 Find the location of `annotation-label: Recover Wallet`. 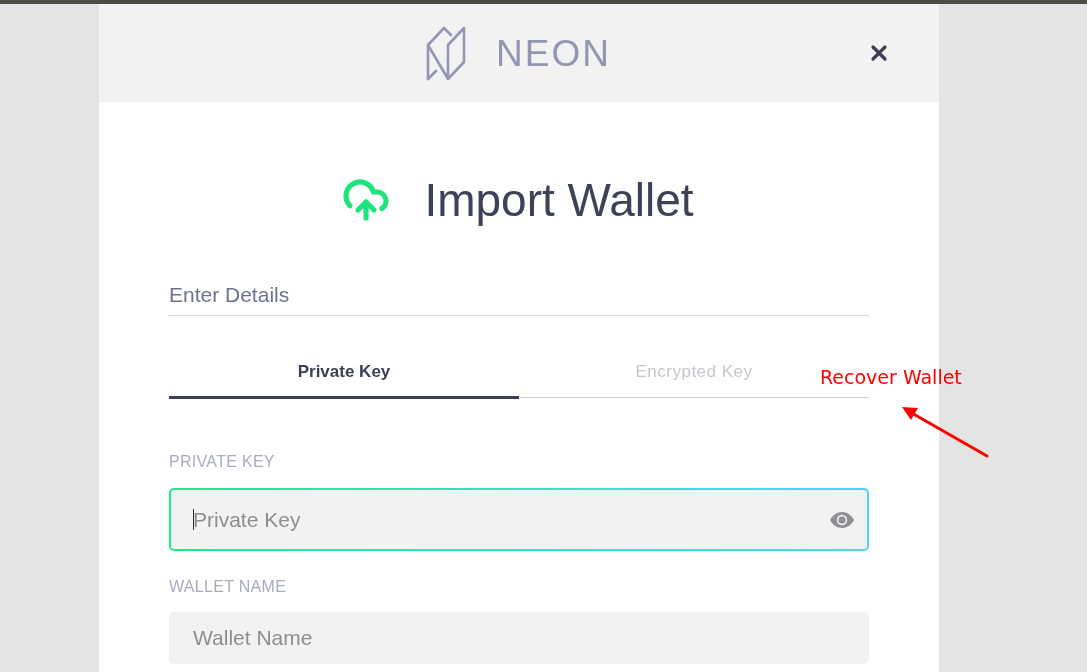

annotation-label: Recover Wallet is located at coordinates (891, 377).